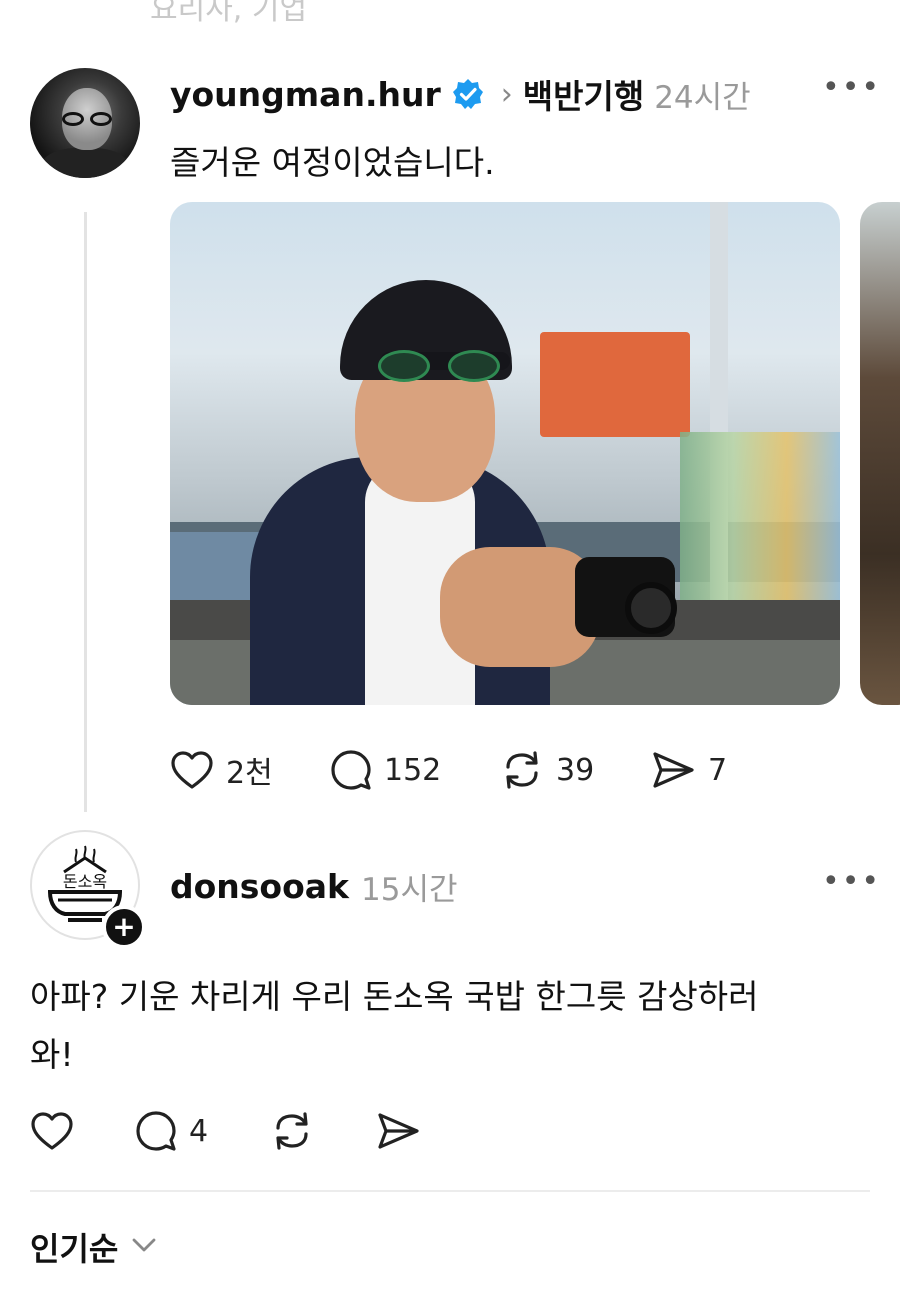  What do you see at coordinates (409, 889) in the screenshot?
I see `post2-time: 15시간` at bounding box center [409, 889].